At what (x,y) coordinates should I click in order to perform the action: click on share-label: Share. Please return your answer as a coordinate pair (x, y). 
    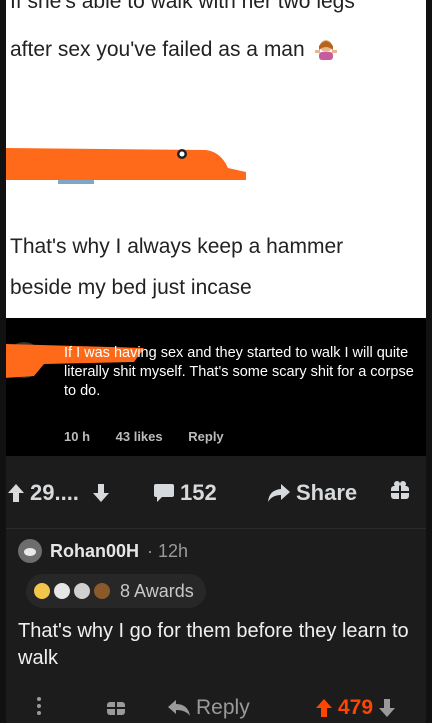
    Looking at the image, I should click on (327, 492).